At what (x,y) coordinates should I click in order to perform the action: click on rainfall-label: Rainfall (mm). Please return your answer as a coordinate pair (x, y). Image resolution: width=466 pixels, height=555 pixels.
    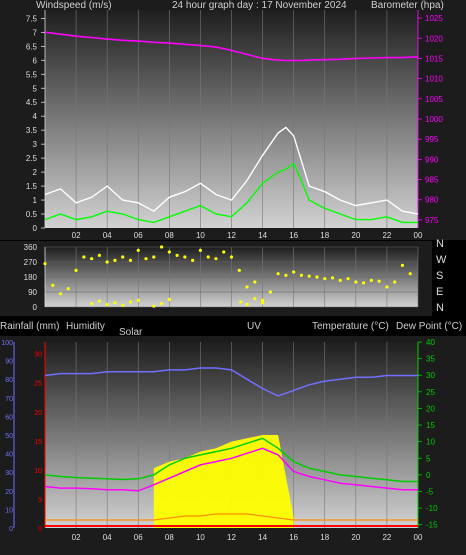
    Looking at the image, I should click on (30, 326).